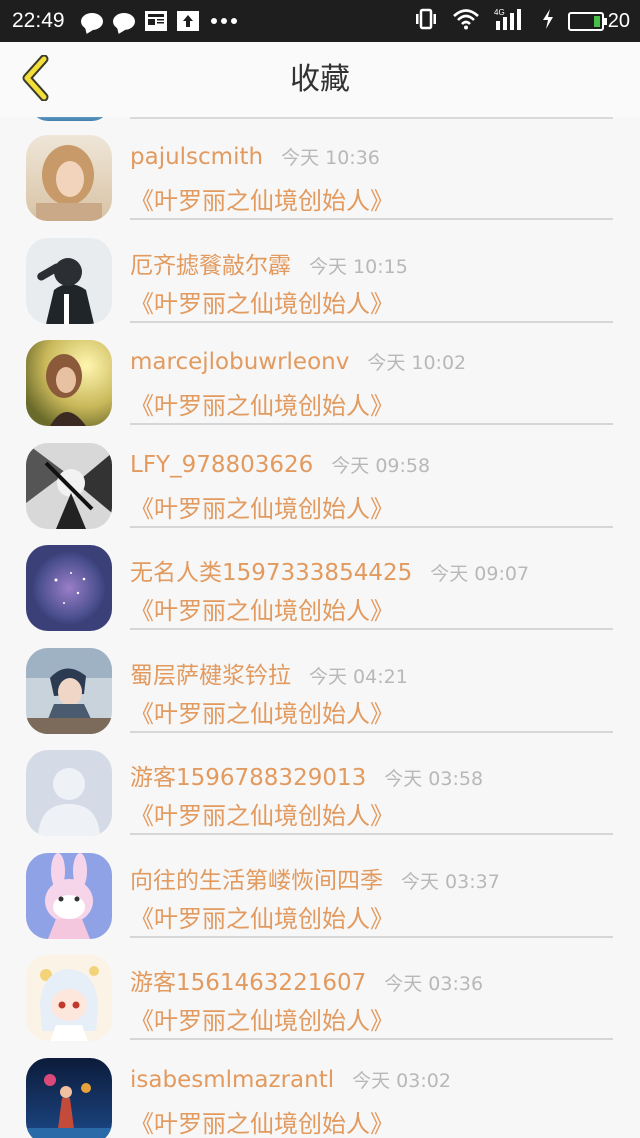 The image size is (640, 1138). I want to click on user-name: 厄齐摅餮敲尔霹, so click(210, 265).